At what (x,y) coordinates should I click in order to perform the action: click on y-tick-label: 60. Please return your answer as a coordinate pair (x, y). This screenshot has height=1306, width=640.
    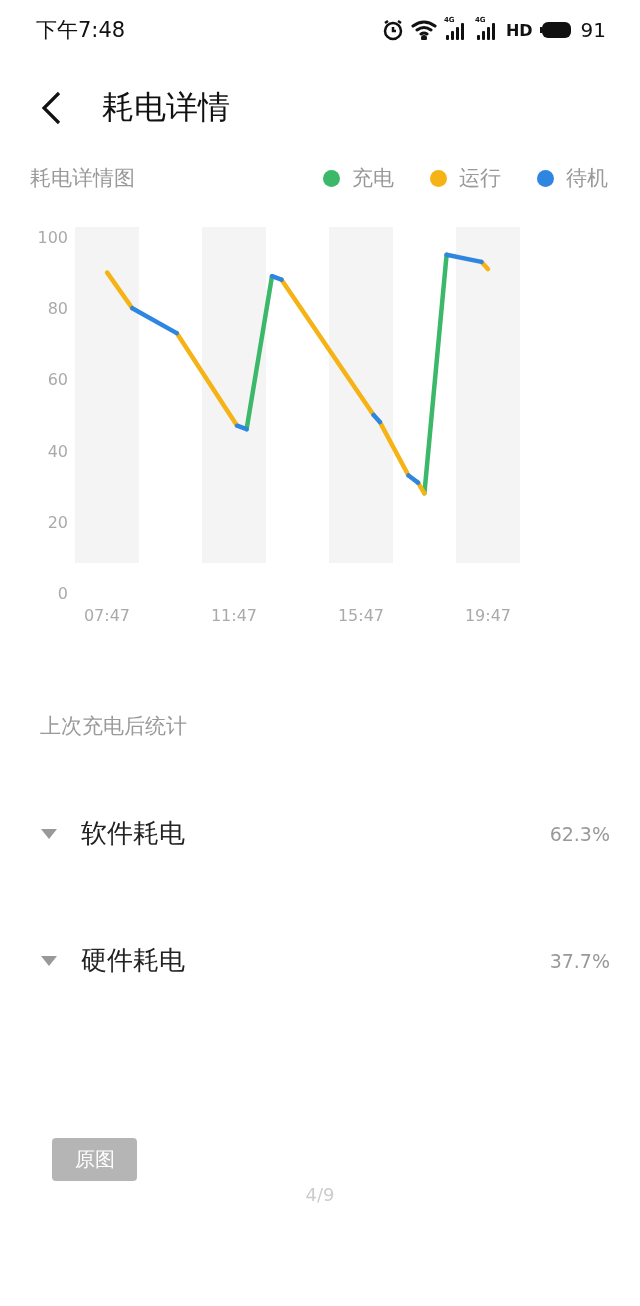
    Looking at the image, I should click on (57, 380).